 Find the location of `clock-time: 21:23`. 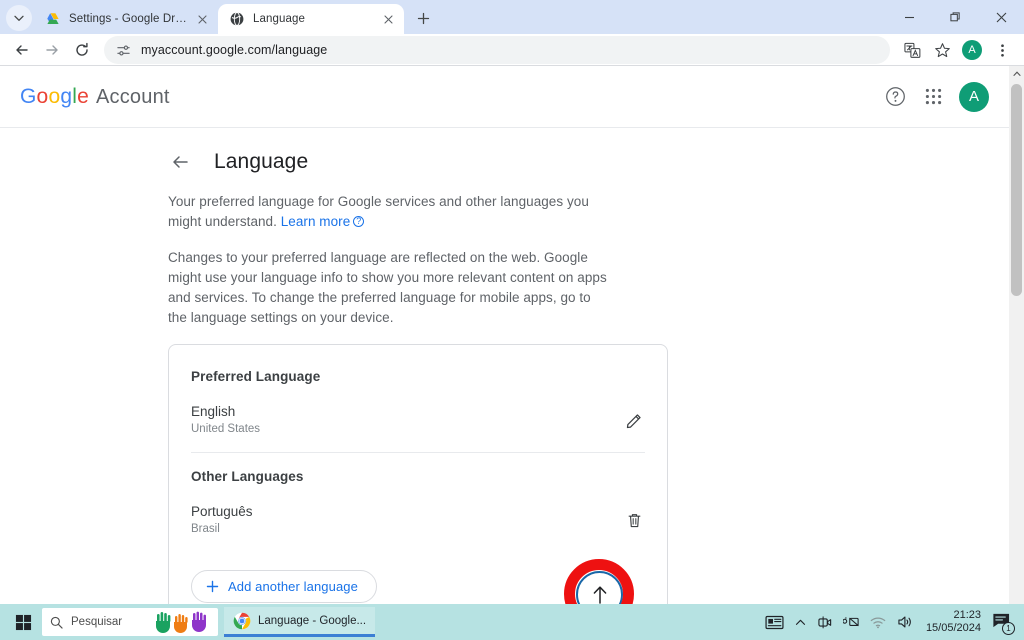

clock-time: 21:23 is located at coordinates (967, 615).